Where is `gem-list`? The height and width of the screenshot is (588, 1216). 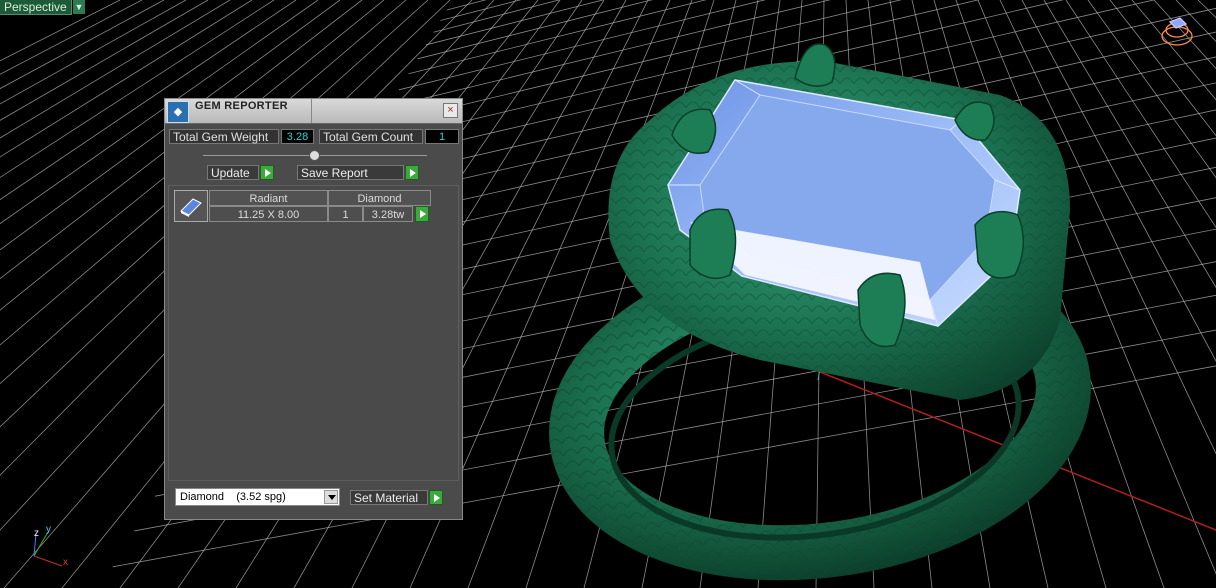
gem-list is located at coordinates (313, 333).